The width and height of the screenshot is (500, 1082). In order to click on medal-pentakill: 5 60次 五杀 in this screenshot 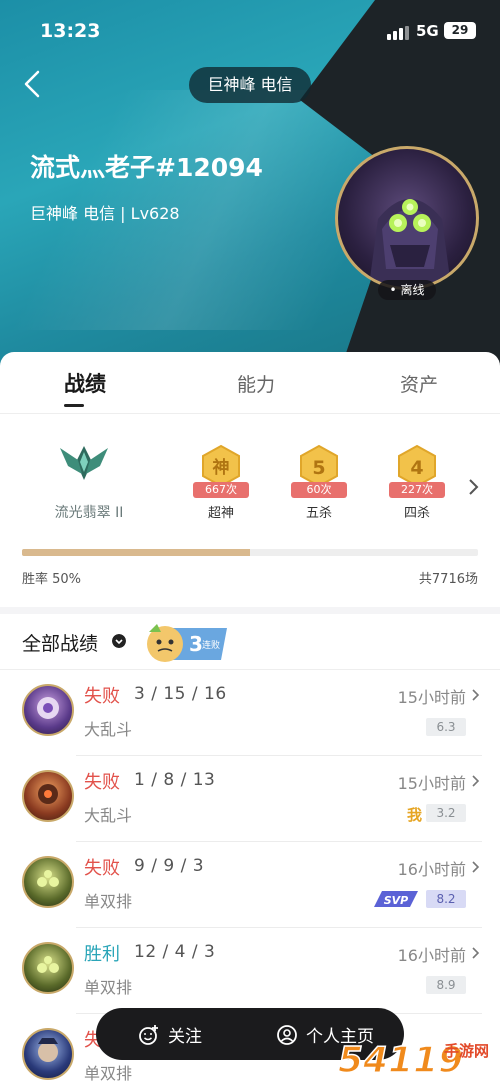, I will do `click(319, 482)`.